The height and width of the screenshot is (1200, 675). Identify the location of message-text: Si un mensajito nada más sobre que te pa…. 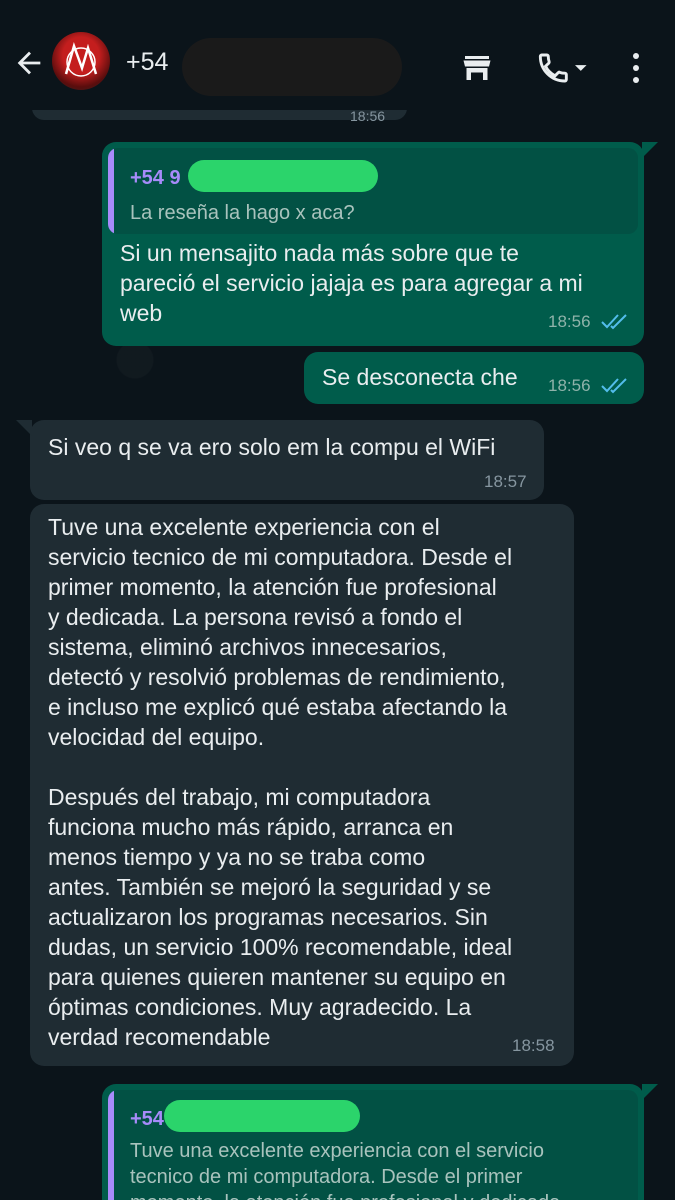
(351, 283).